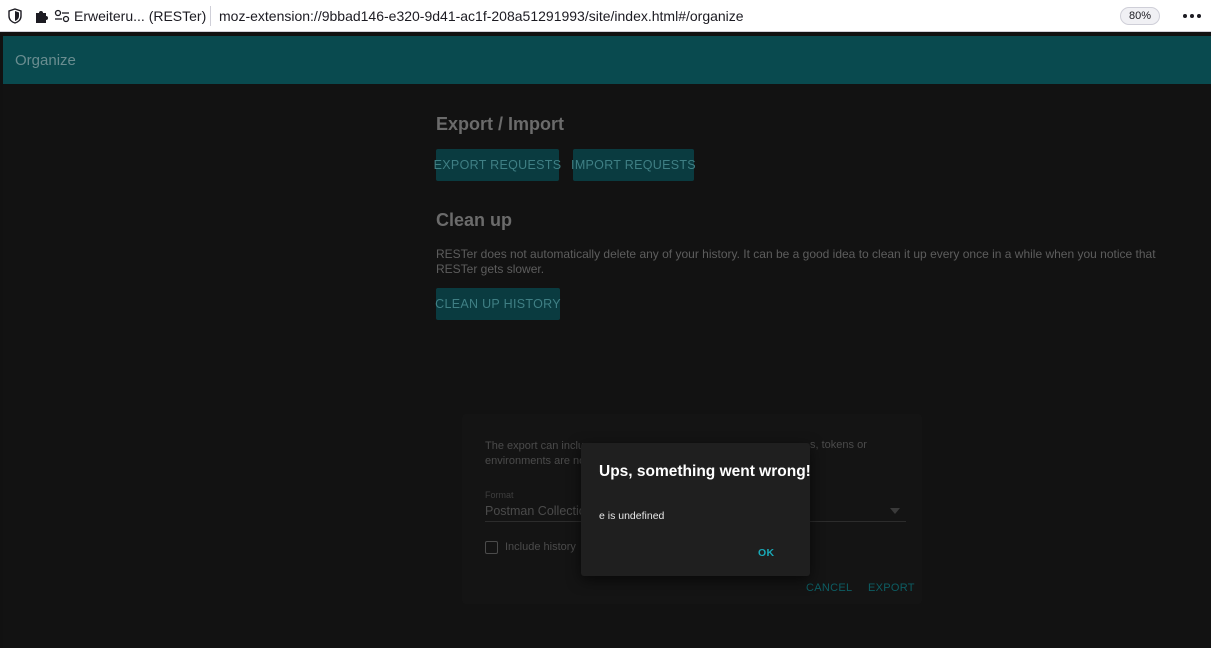  What do you see at coordinates (498, 304) in the screenshot?
I see `clean-up-history-button: CLEAN UP HISTORY` at bounding box center [498, 304].